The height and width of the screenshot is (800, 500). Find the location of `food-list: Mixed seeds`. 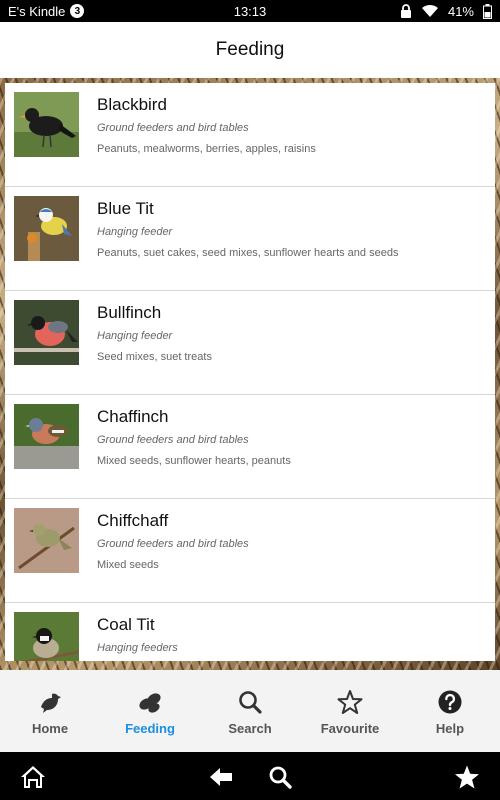

food-list: Mixed seeds is located at coordinates (128, 565).